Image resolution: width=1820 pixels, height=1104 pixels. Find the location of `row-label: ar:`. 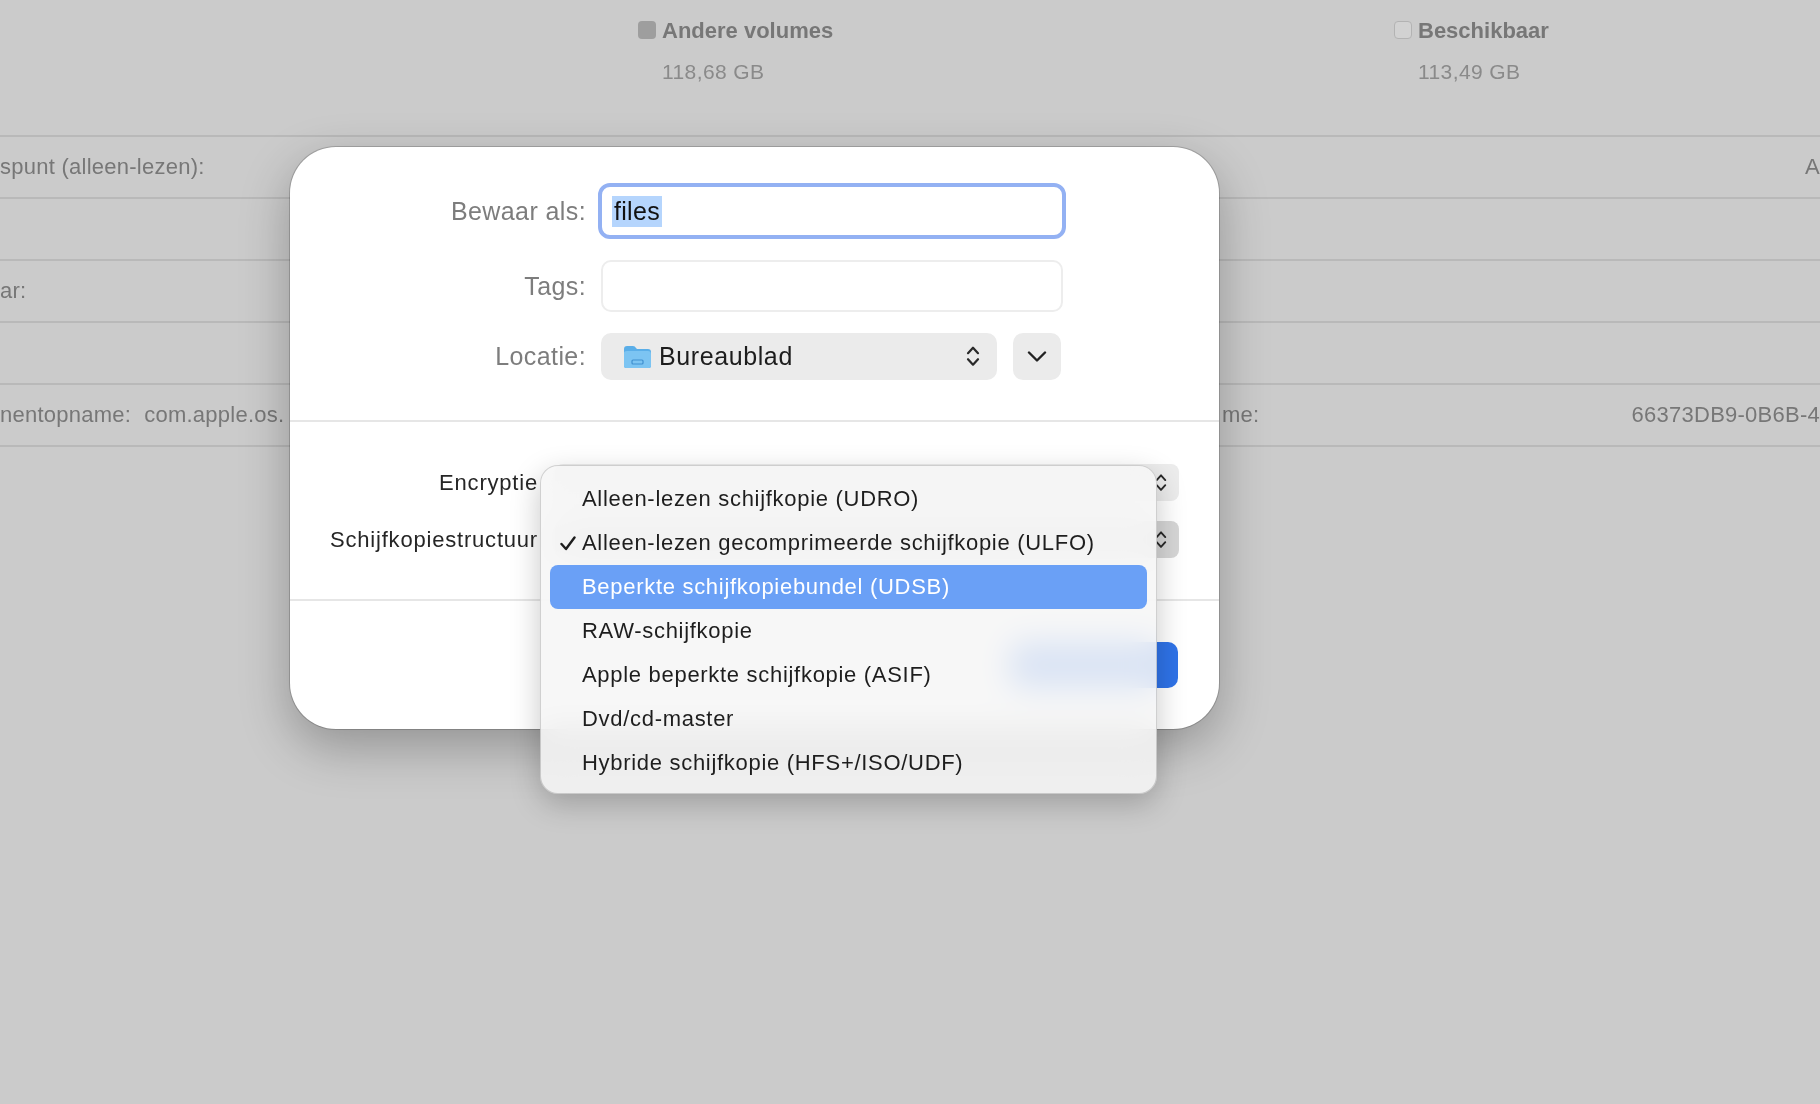

row-label: ar: is located at coordinates (13, 291).